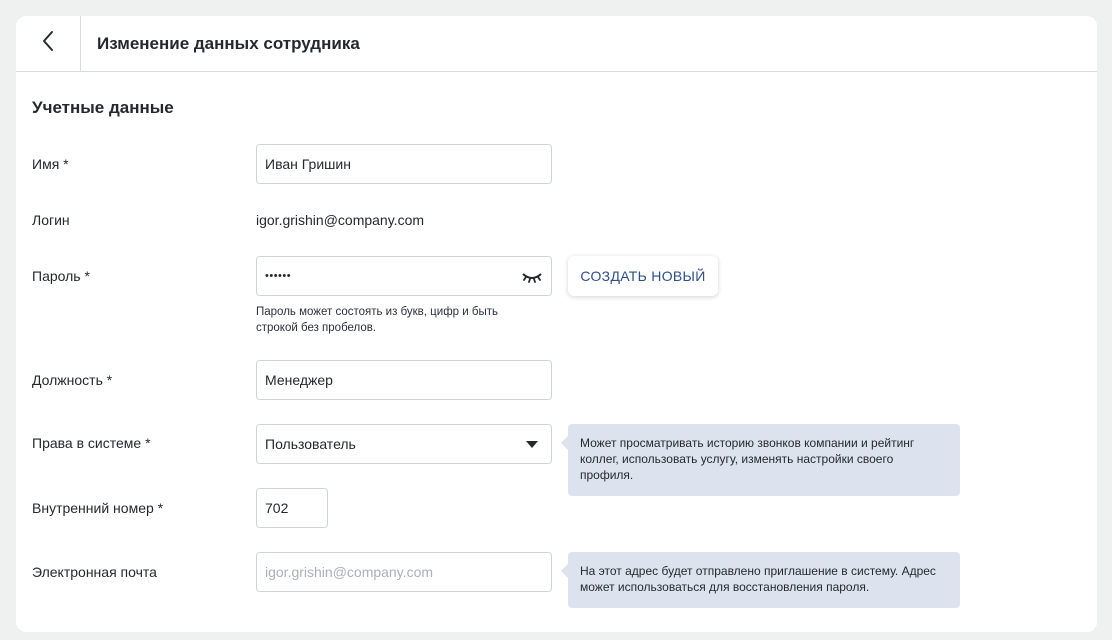 Image resolution: width=1112 pixels, height=640 pixels. I want to click on position-input: Менеджер, so click(404, 380).